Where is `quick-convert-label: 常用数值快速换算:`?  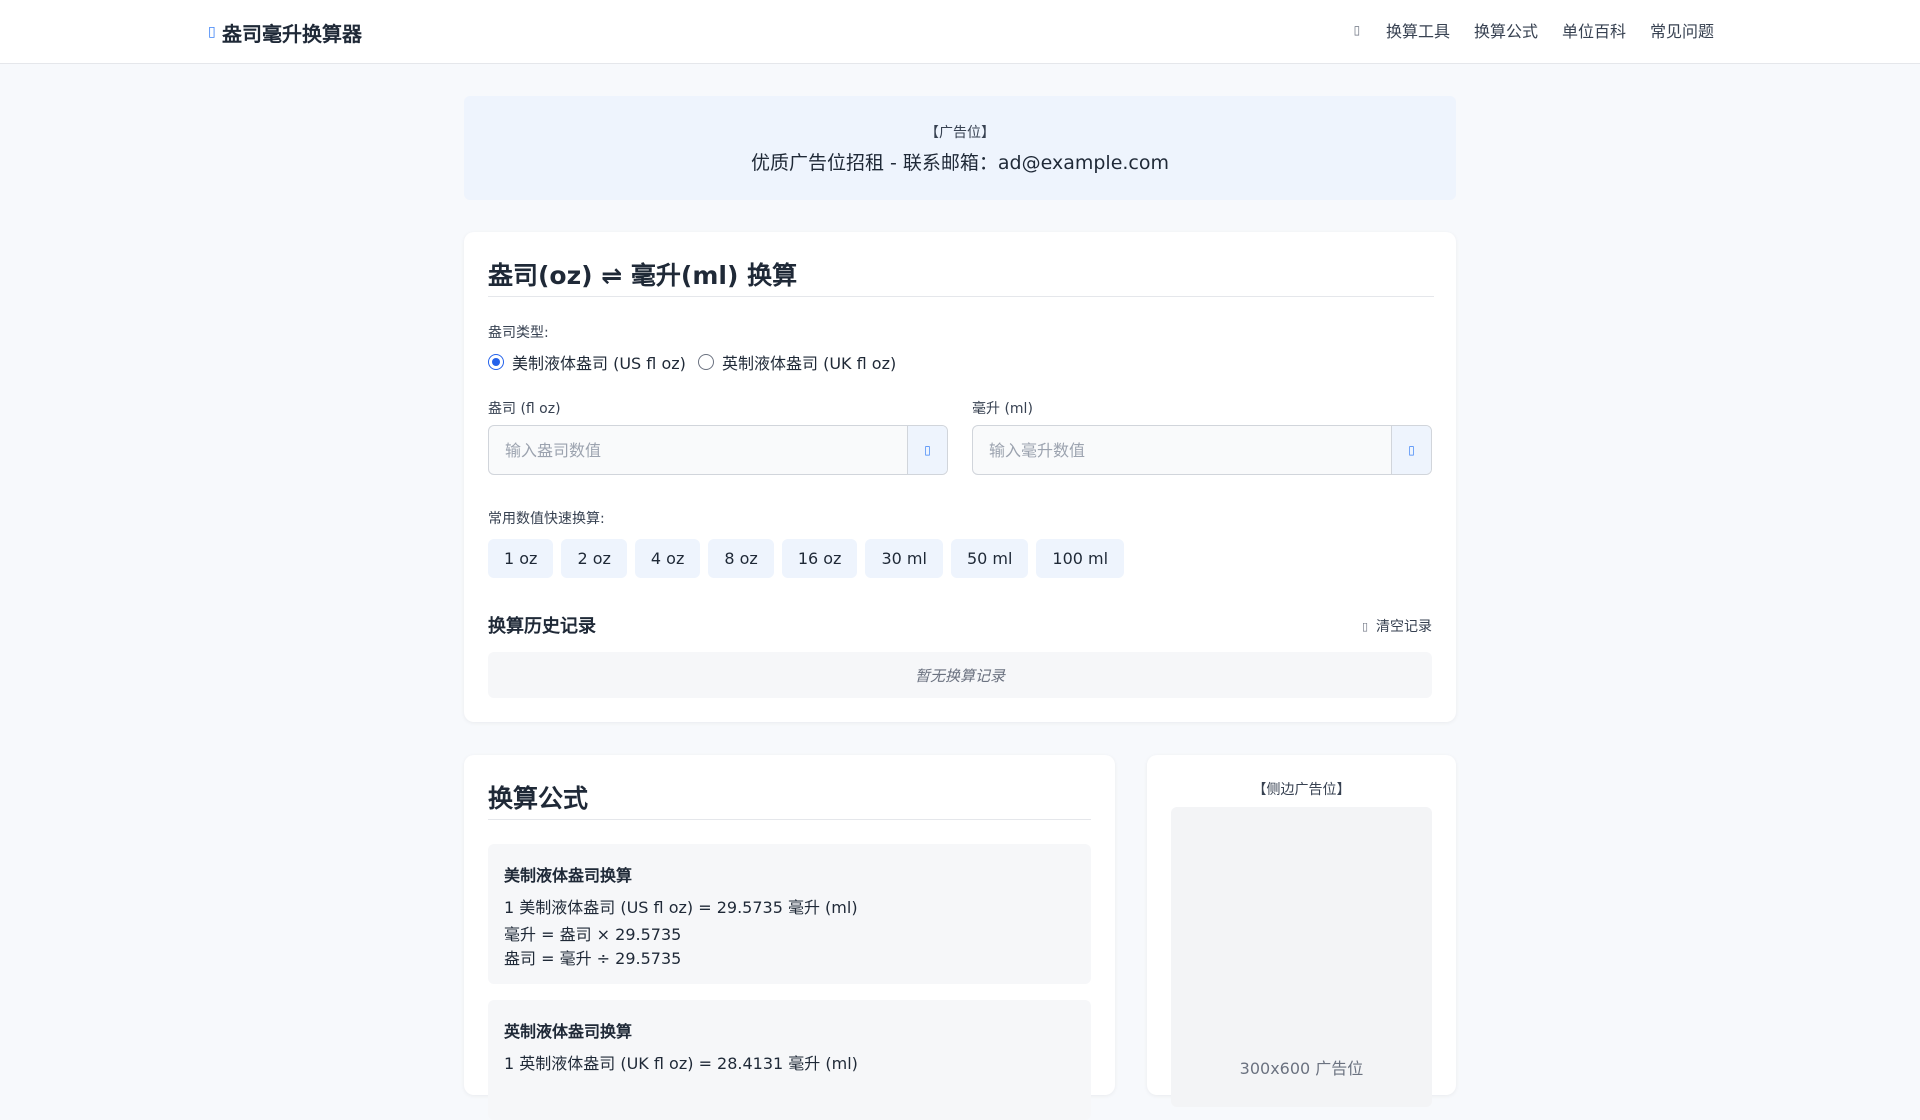 quick-convert-label: 常用数值快速换算: is located at coordinates (546, 519).